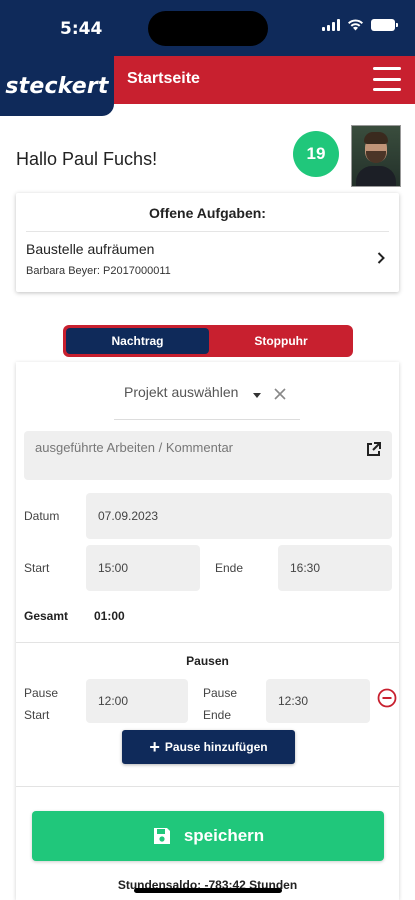 The width and height of the screenshot is (415, 900). I want to click on logo-container: steckert, so click(57, 86).